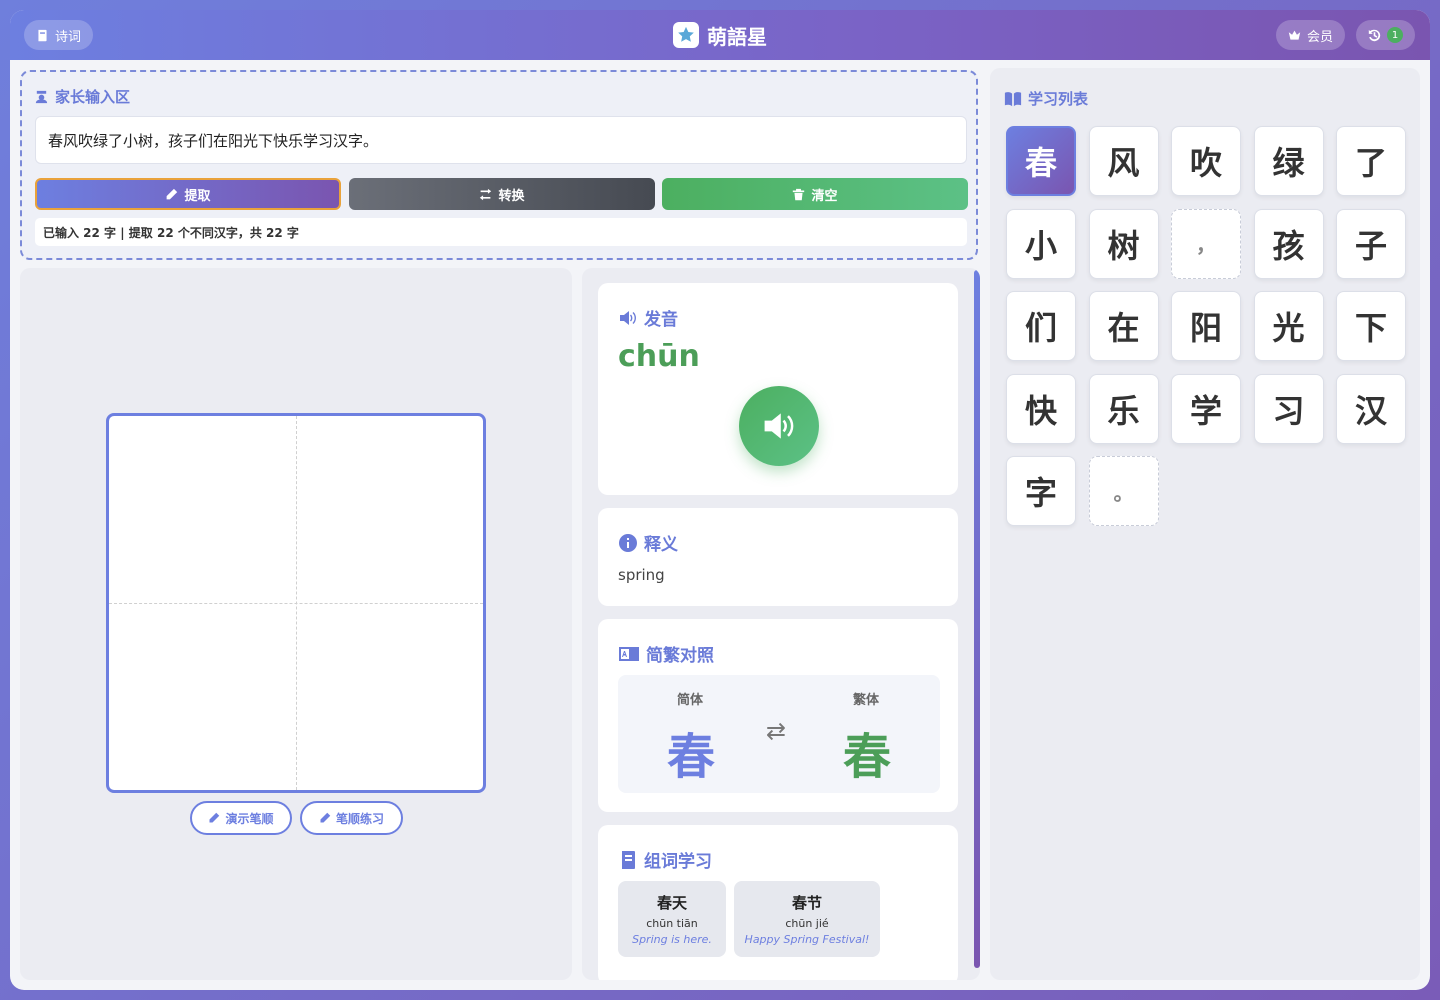 This screenshot has width=1440, height=1000. What do you see at coordinates (1013, 98) in the screenshot?
I see `open-book-icon` at bounding box center [1013, 98].